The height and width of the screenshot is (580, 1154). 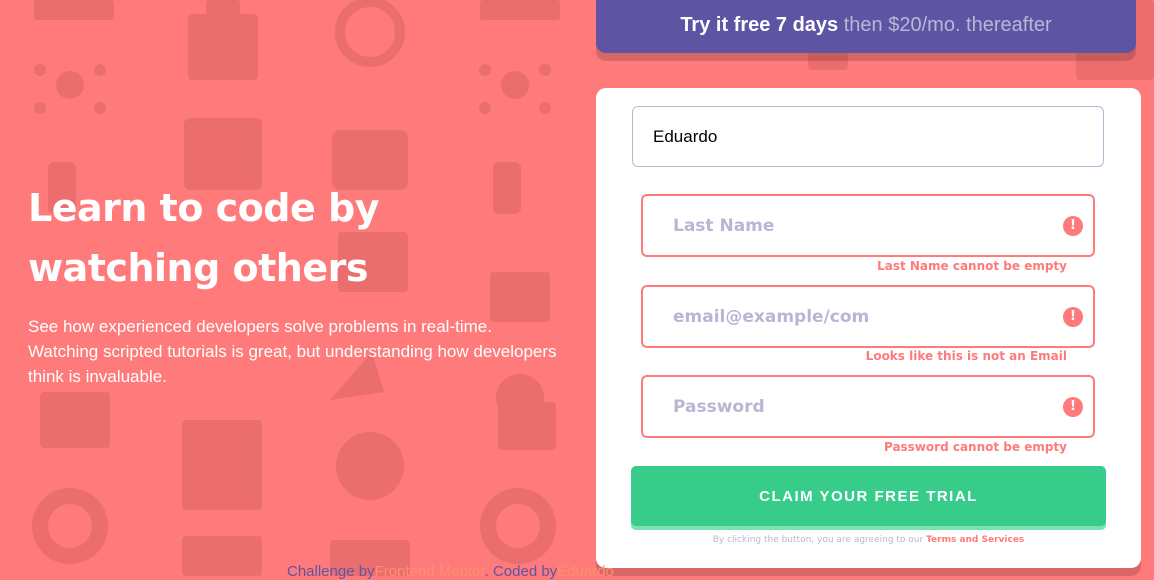 I want to click on first-name-field, so click(x=868, y=136).